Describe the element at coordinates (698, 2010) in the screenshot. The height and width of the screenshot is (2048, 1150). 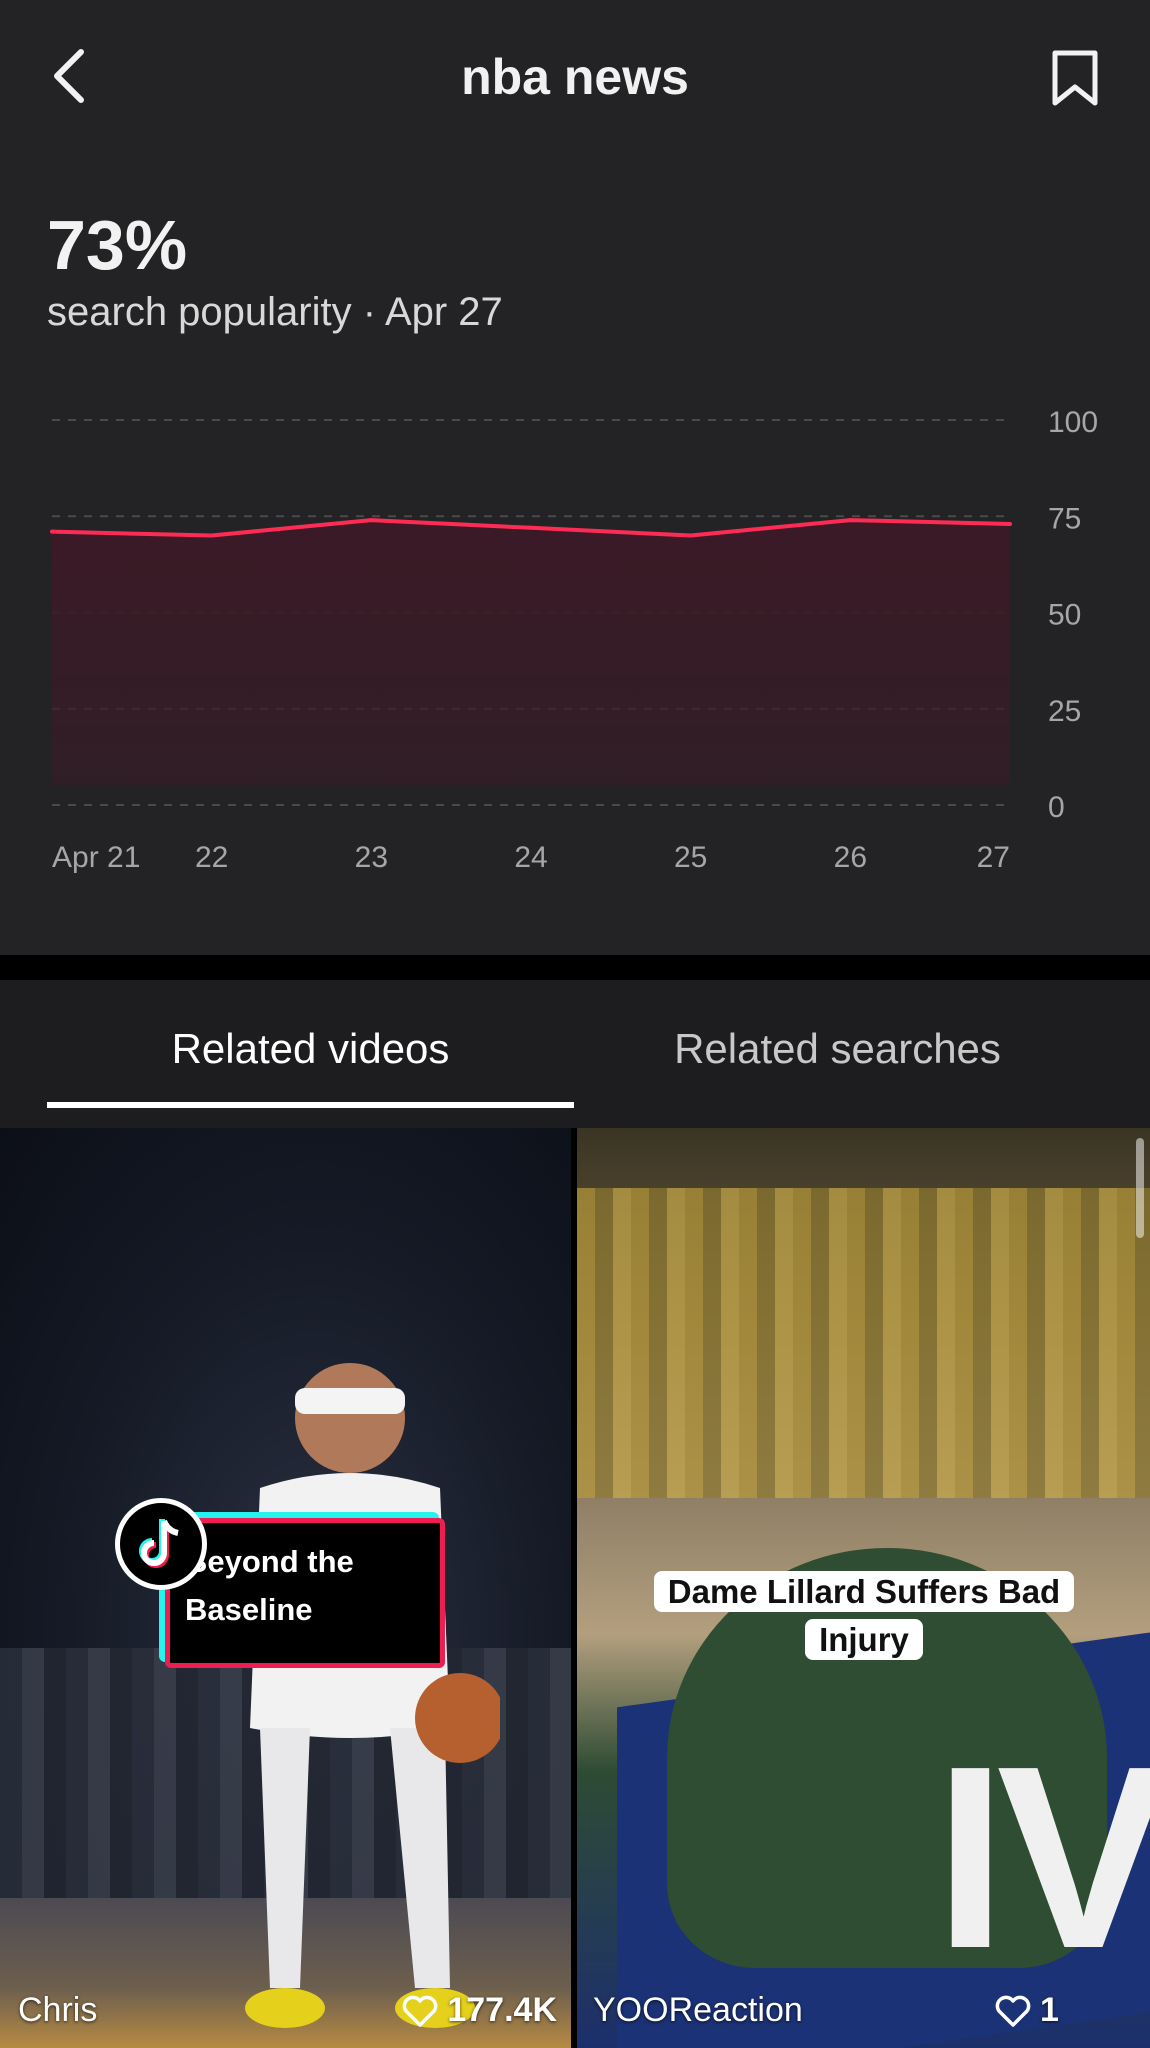
I see `video-author: YOOReaction` at that location.